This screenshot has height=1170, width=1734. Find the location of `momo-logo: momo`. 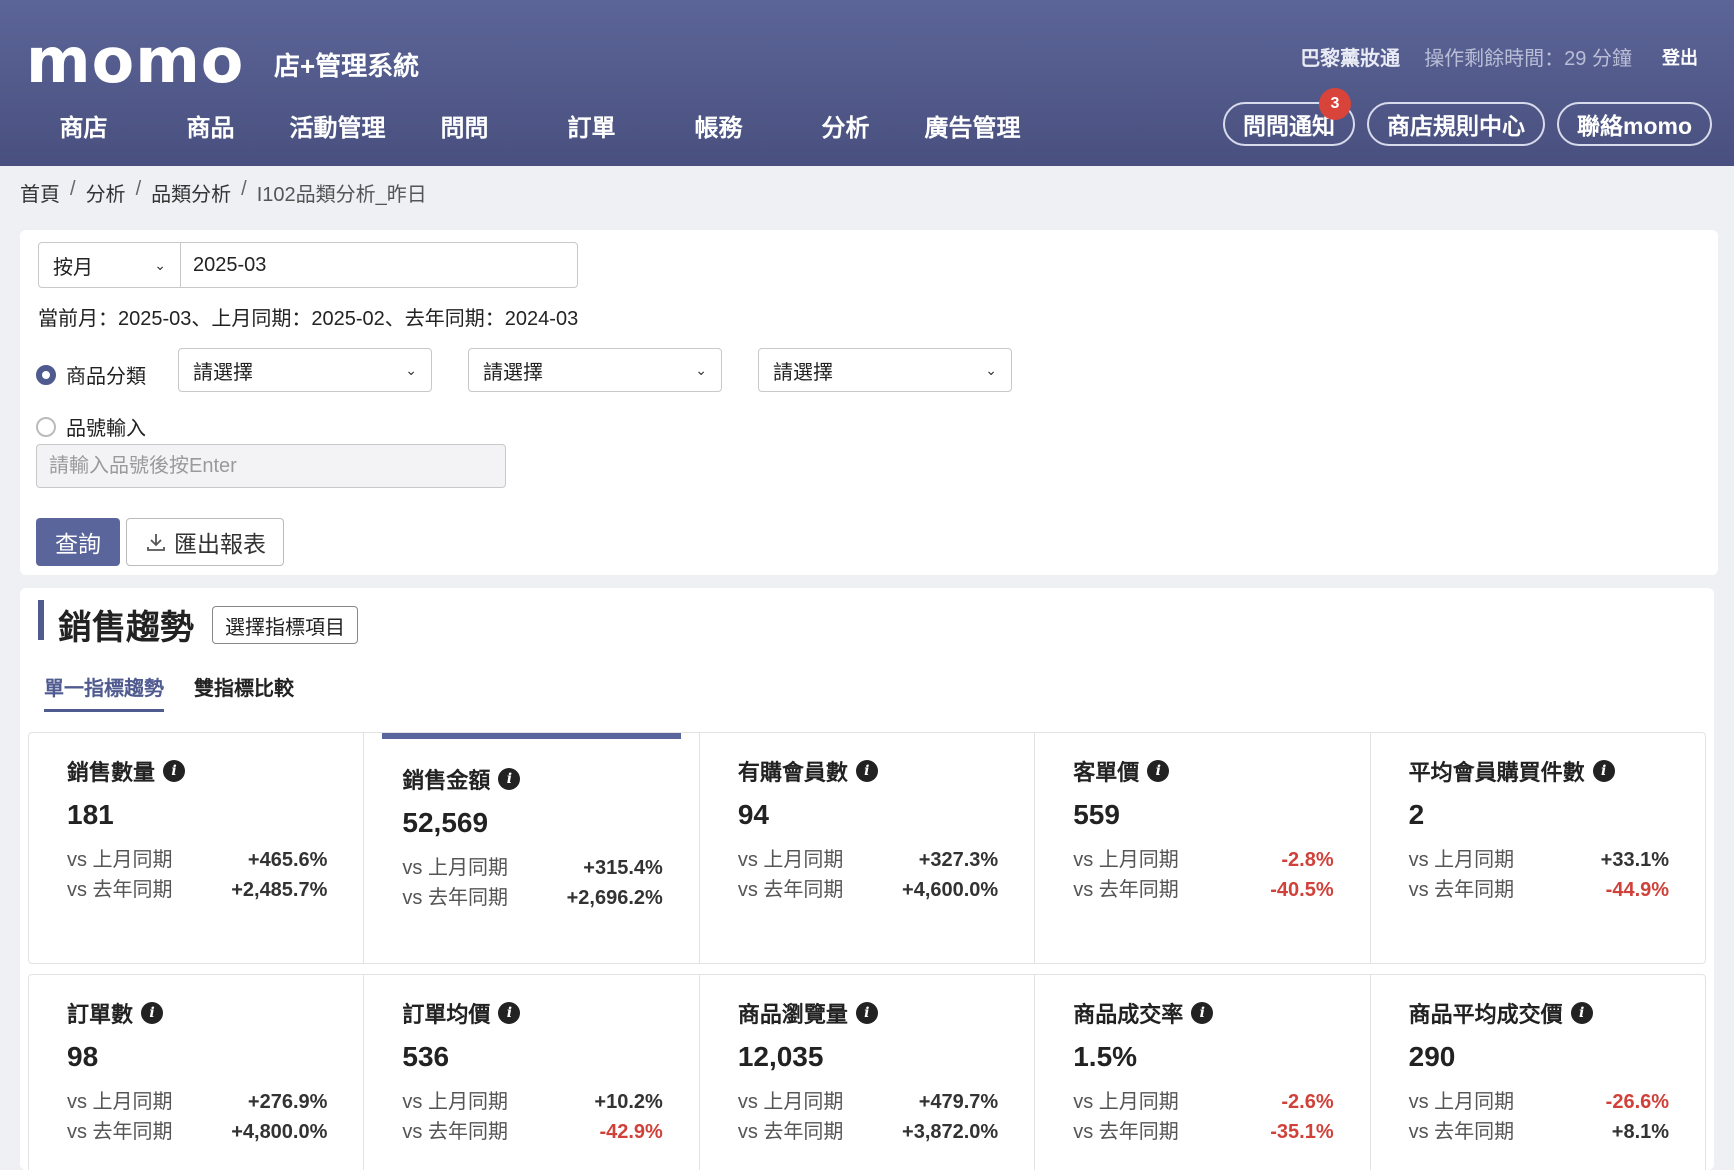

momo-logo: momo is located at coordinates (135, 61).